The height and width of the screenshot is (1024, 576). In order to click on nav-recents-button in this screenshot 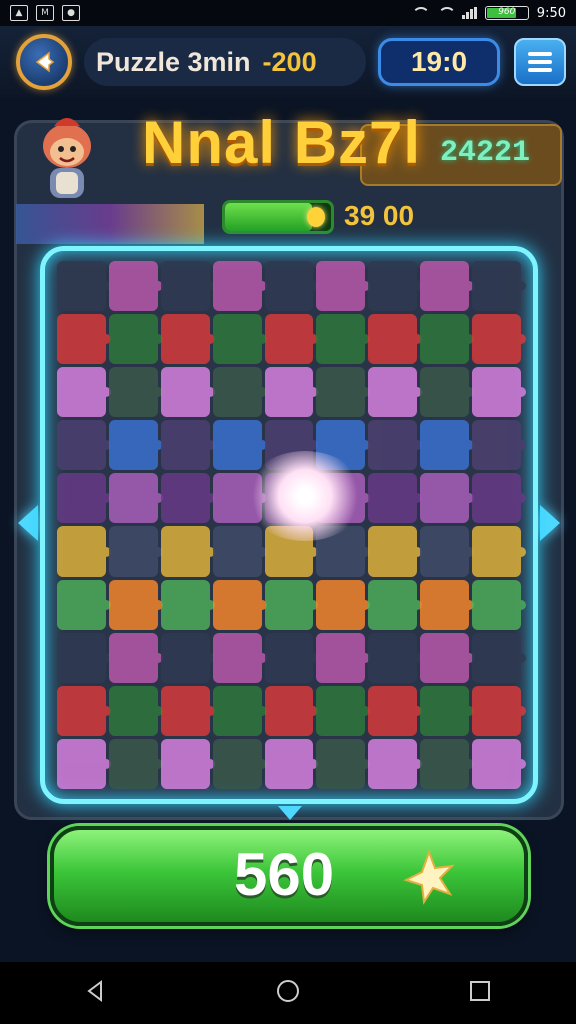, I will do `click(480, 993)`.